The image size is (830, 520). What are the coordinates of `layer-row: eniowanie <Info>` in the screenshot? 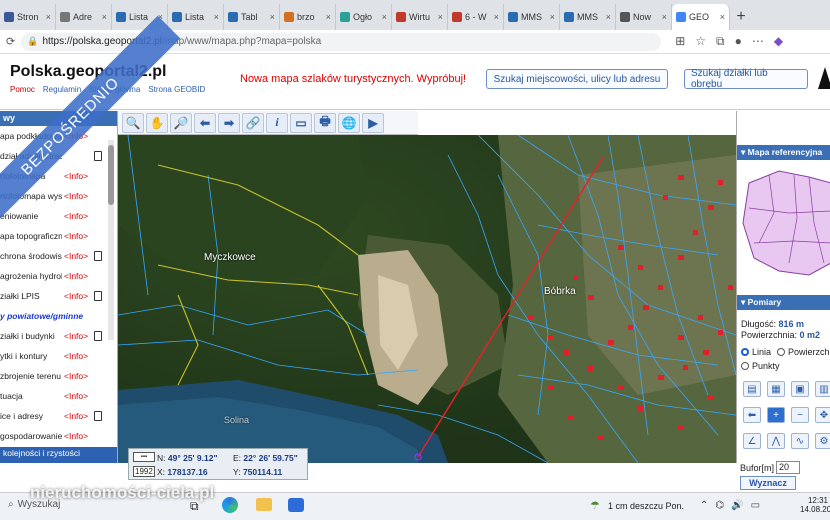 It's located at (53, 217).